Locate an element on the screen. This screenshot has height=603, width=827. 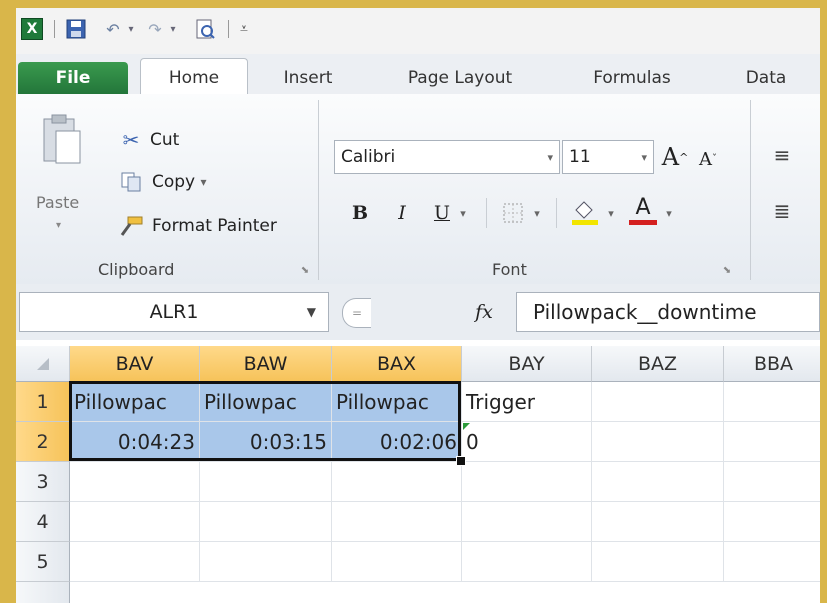
cell-bax4 is located at coordinates (397, 522).